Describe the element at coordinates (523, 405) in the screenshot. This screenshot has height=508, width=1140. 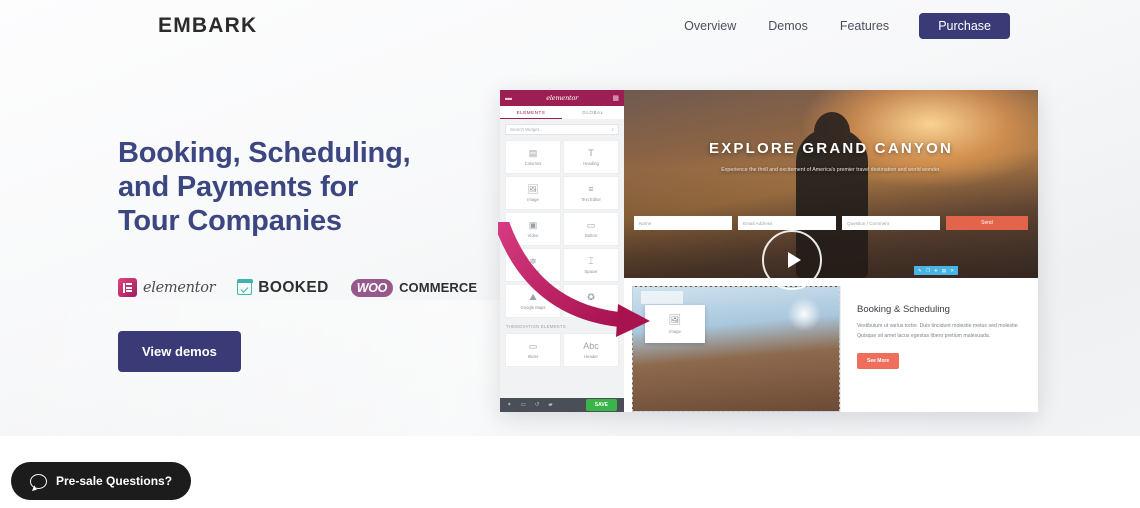
I see `responsive-icon: ▭` at that location.